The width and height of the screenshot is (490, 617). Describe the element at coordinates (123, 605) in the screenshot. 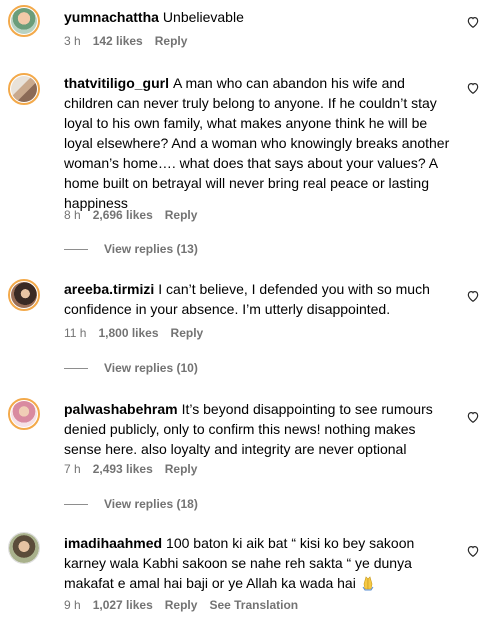

I see `comment-likes: 1,027 likes` at that location.